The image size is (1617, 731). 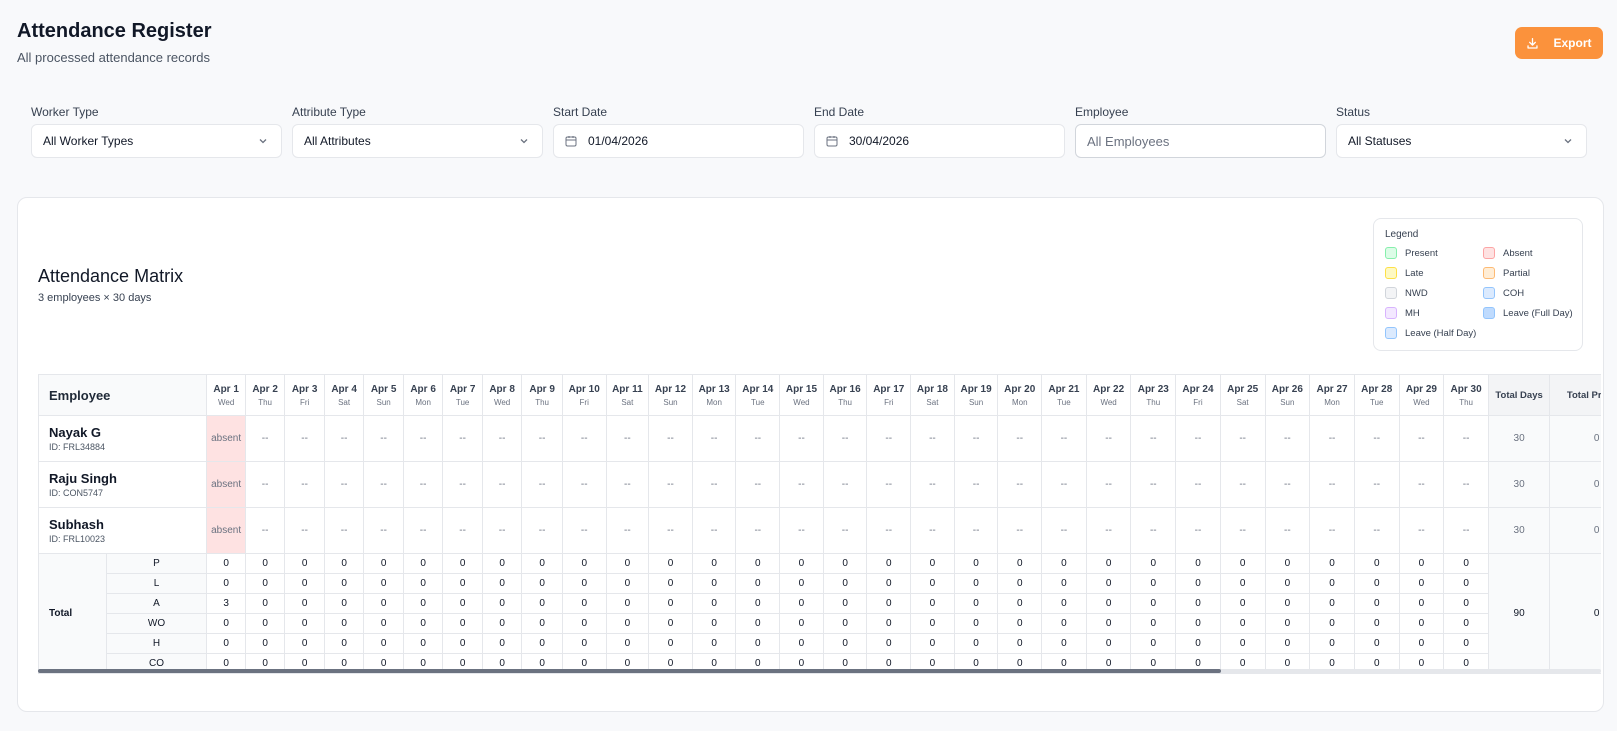 What do you see at coordinates (1461, 141) in the screenshot?
I see `status-select: All Statuses` at bounding box center [1461, 141].